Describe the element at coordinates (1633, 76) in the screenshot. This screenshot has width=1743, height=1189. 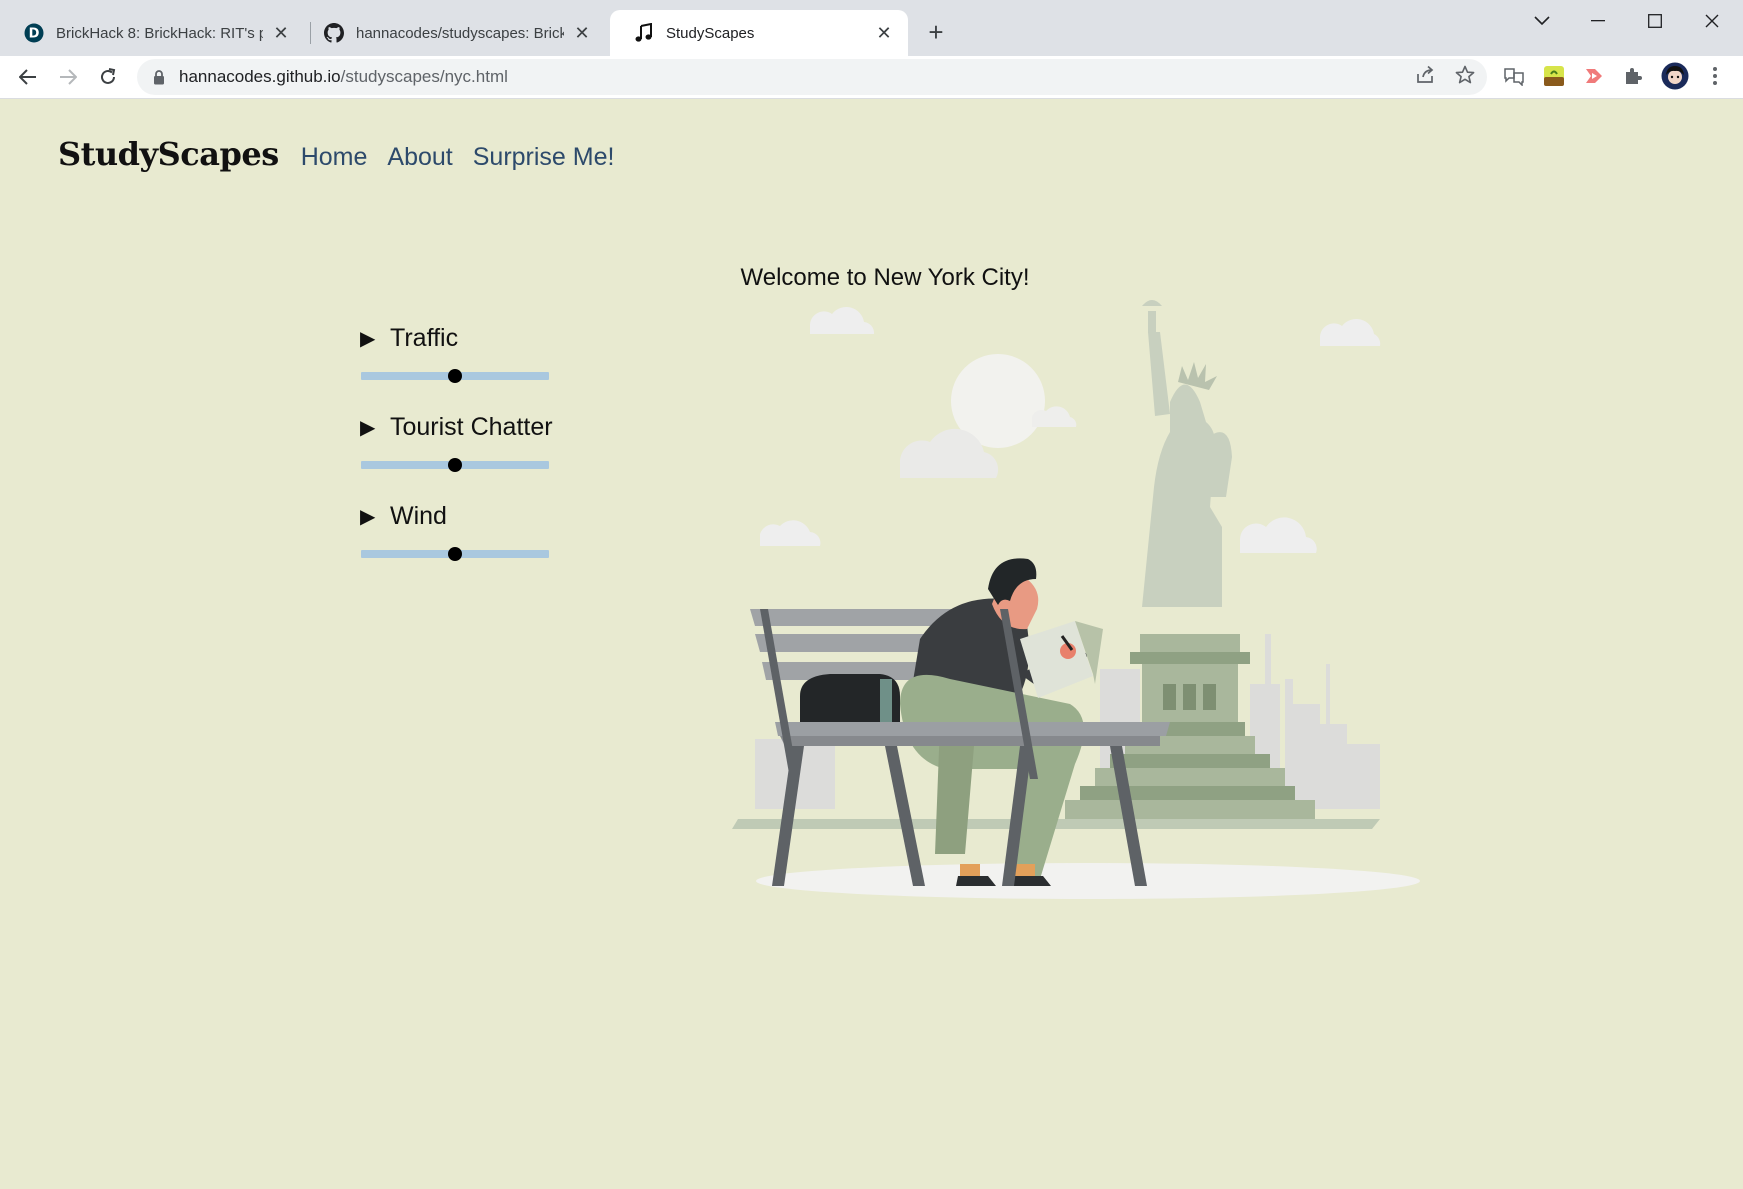
I see `puzzle-extensions-icon` at that location.